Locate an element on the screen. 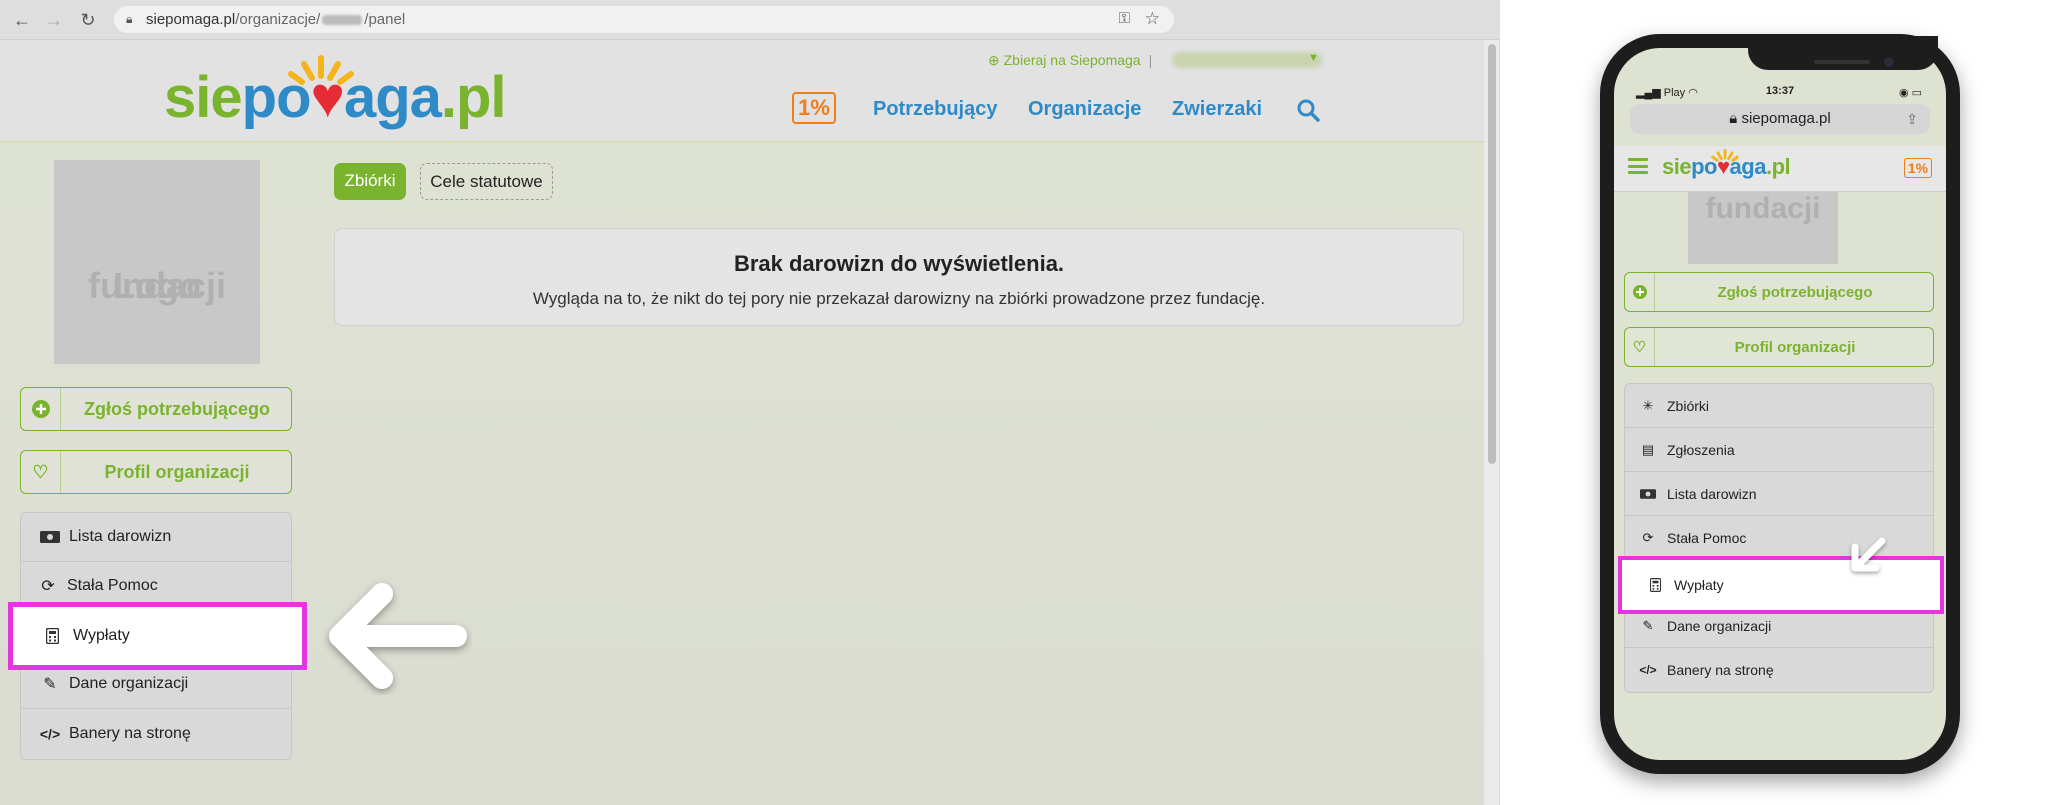 The image size is (2058, 805). tab-statutory-goals: Cele statutowe is located at coordinates (486, 181).